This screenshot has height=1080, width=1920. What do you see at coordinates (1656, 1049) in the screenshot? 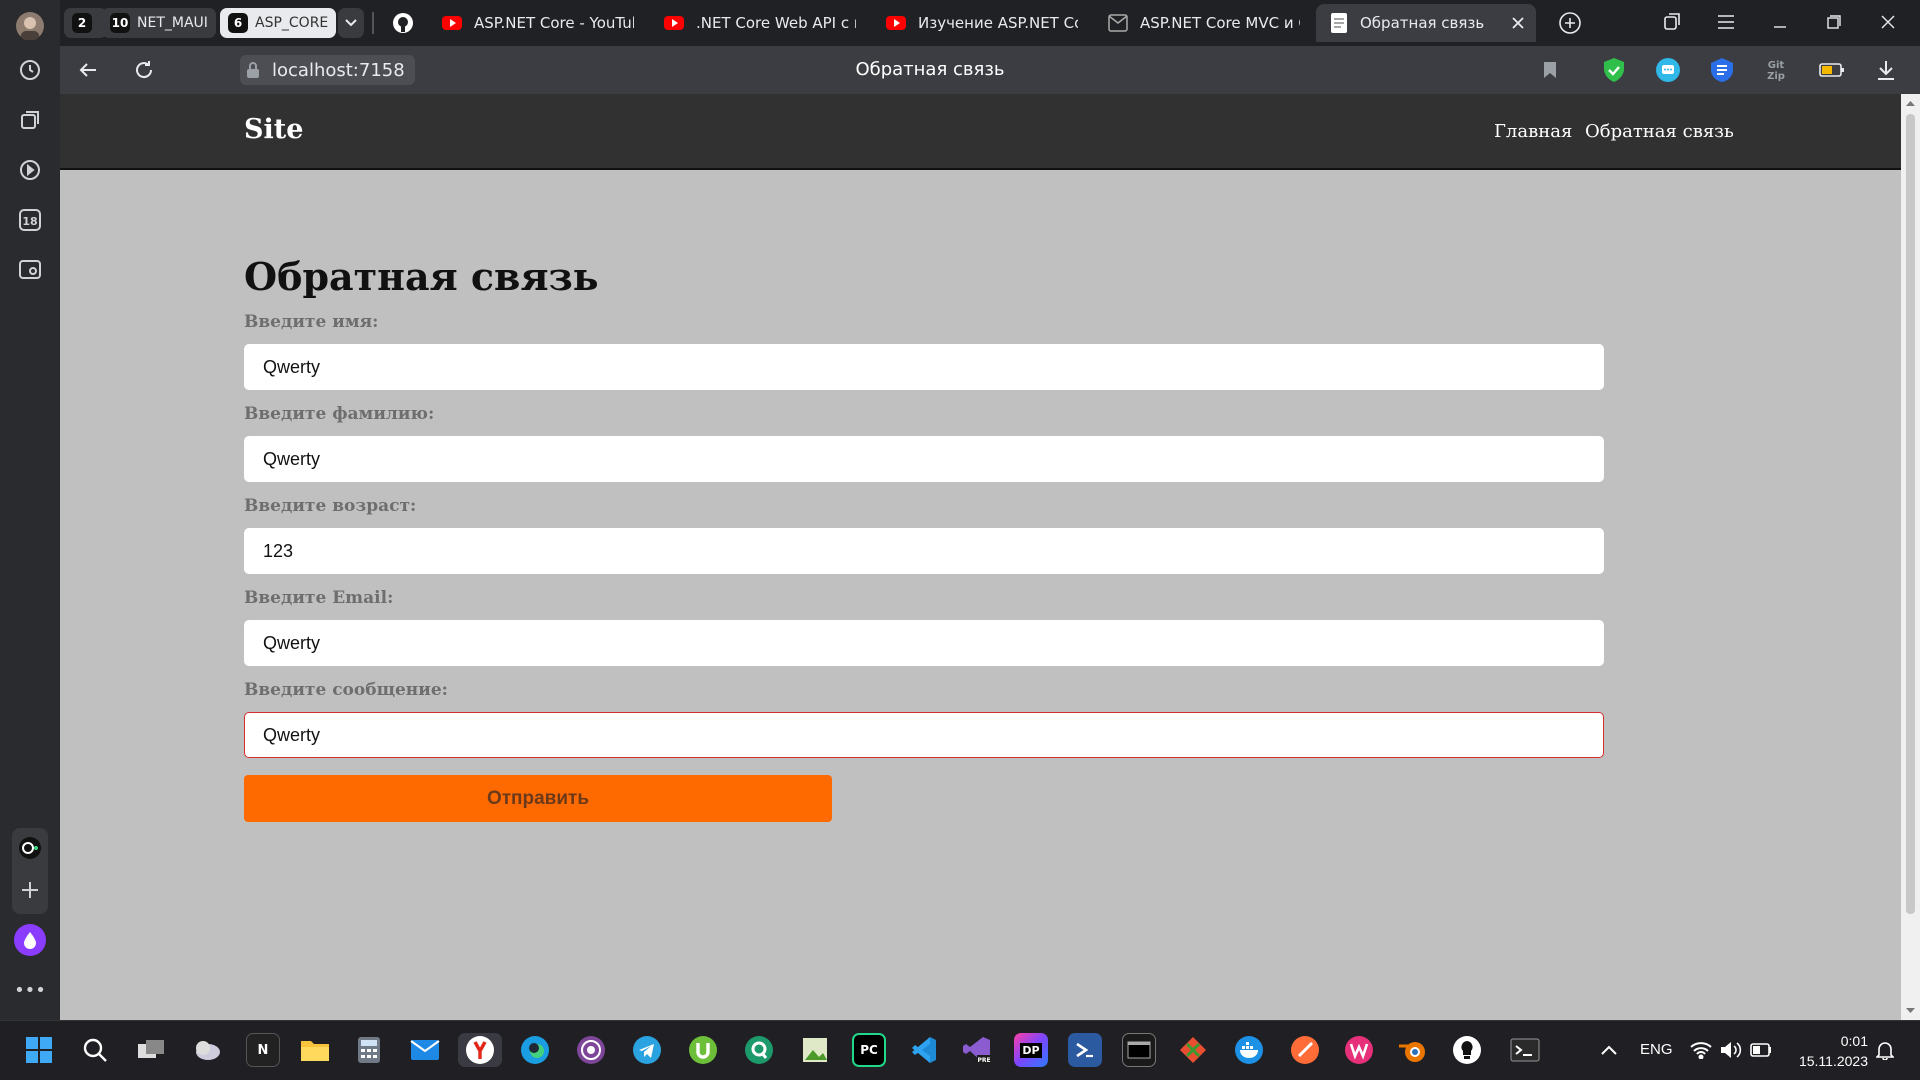
I see `language-indicator: ENG` at bounding box center [1656, 1049].